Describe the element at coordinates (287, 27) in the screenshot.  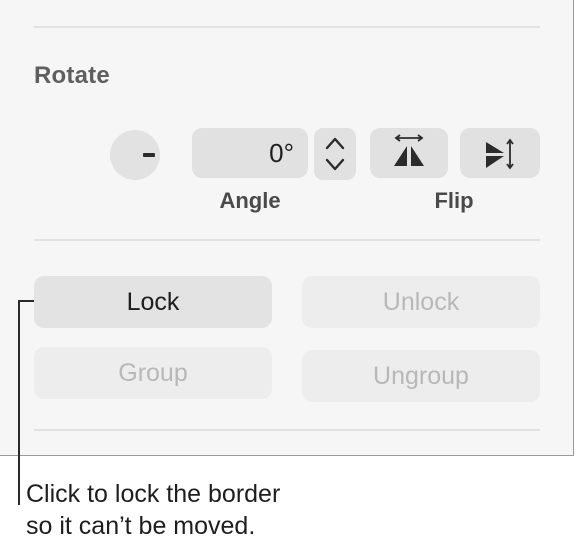
I see `top-divider` at that location.